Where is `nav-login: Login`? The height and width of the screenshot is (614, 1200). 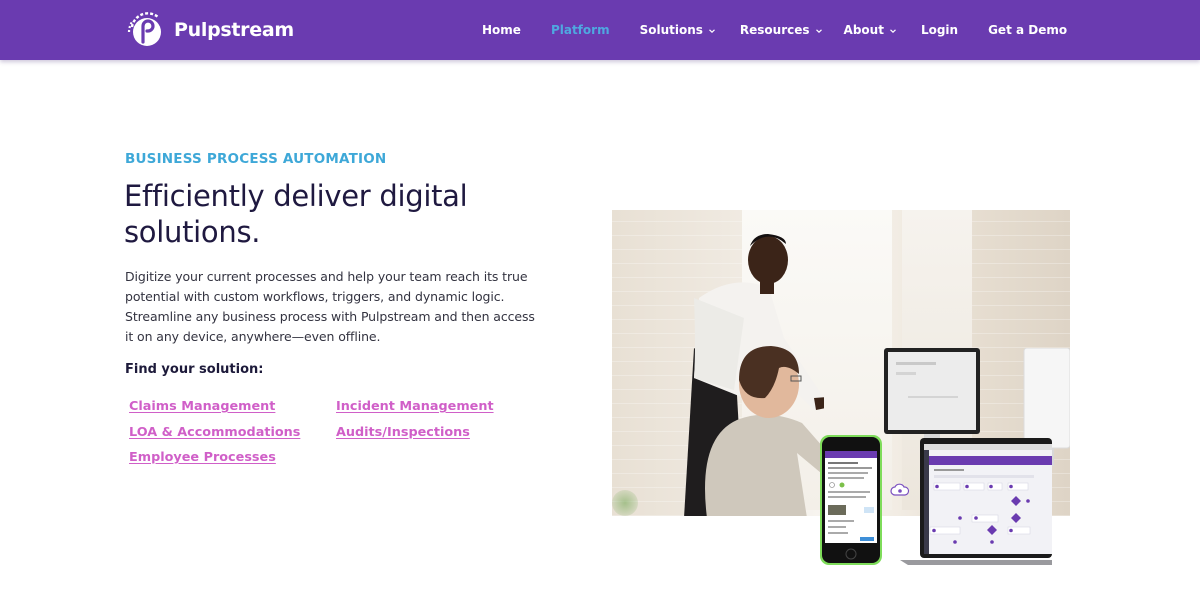 nav-login: Login is located at coordinates (939, 30).